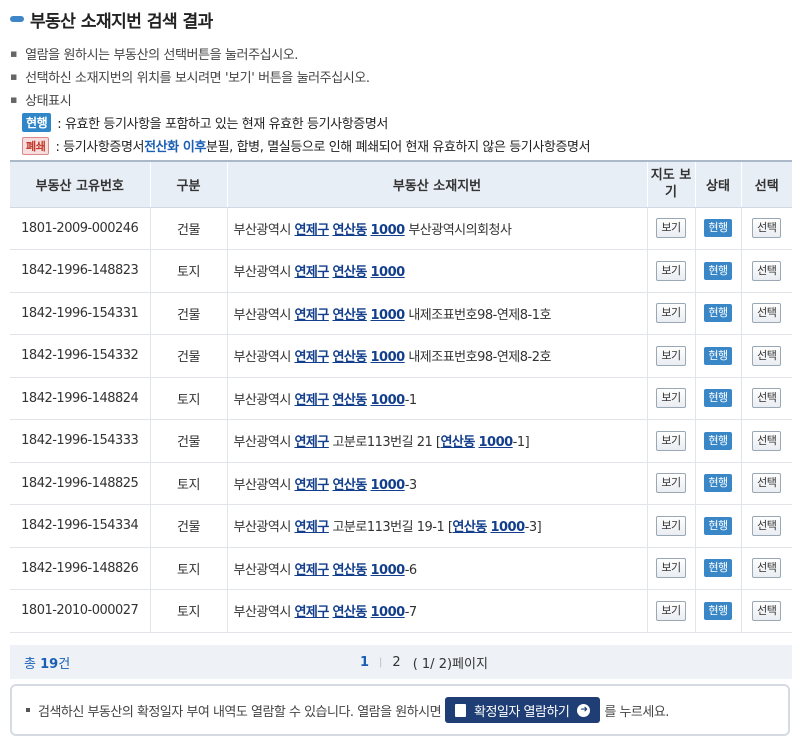 Image resolution: width=805 pixels, height=745 pixels. I want to click on page-1-link: 1, so click(364, 662).